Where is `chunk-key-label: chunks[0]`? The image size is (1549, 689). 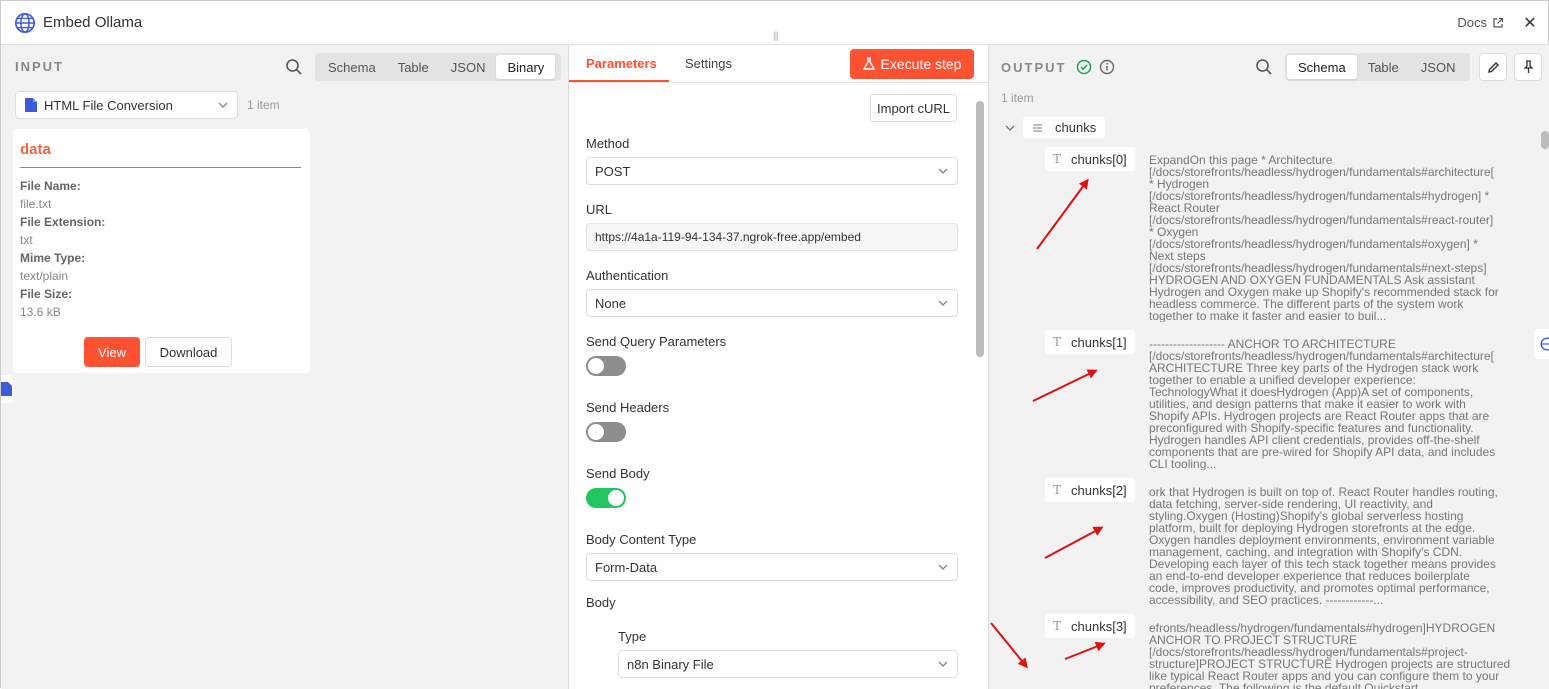
chunk-key-label: chunks[0] is located at coordinates (1099, 159).